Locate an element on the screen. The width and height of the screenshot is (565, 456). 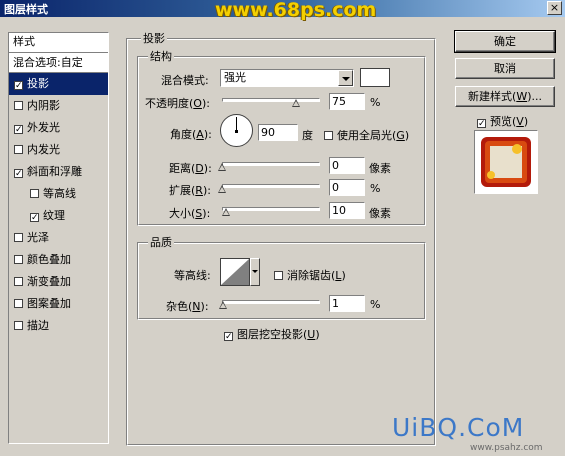
global-light-checkbox: 使用全局光(G) is located at coordinates (366, 135).